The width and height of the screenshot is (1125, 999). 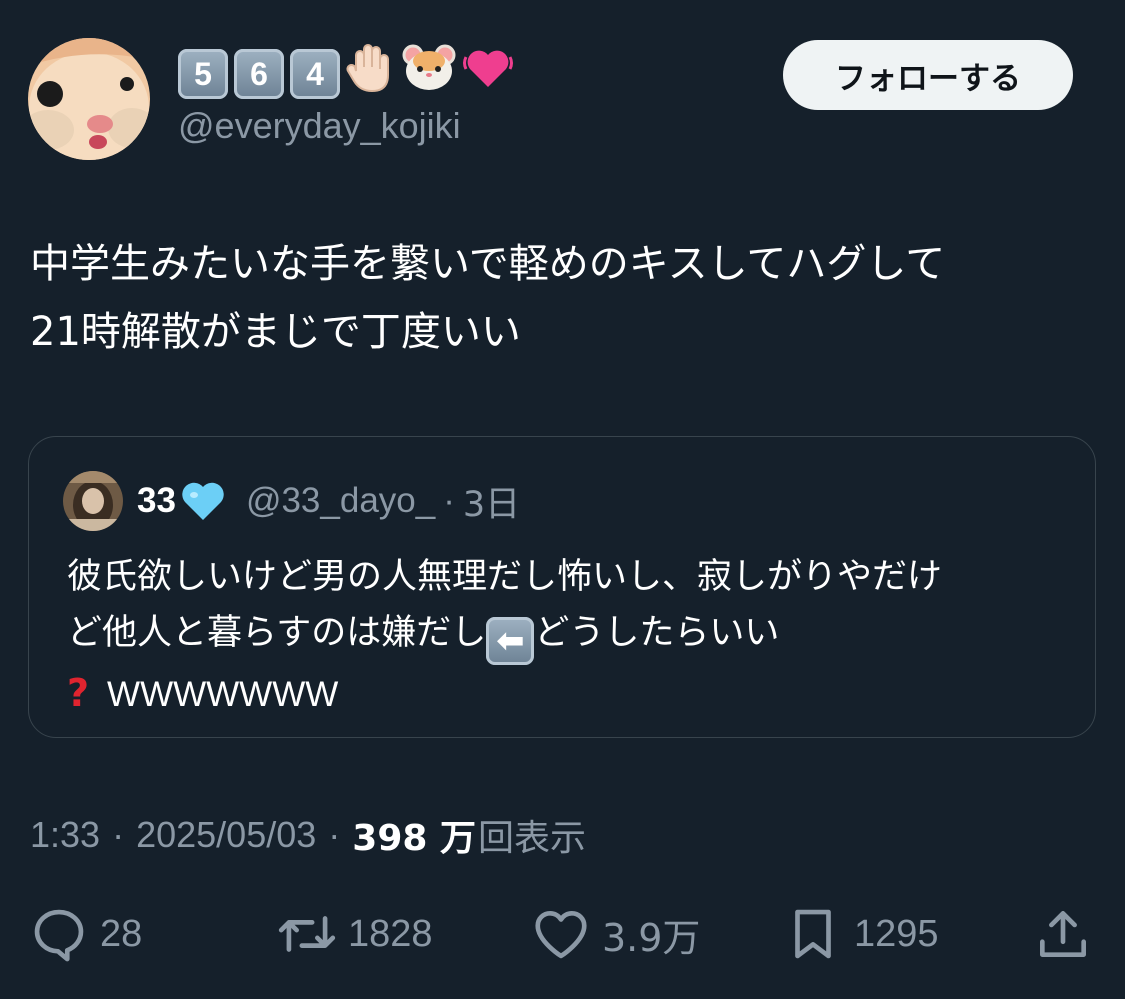 What do you see at coordinates (429, 74) in the screenshot?
I see `hamster-face-icon` at bounding box center [429, 74].